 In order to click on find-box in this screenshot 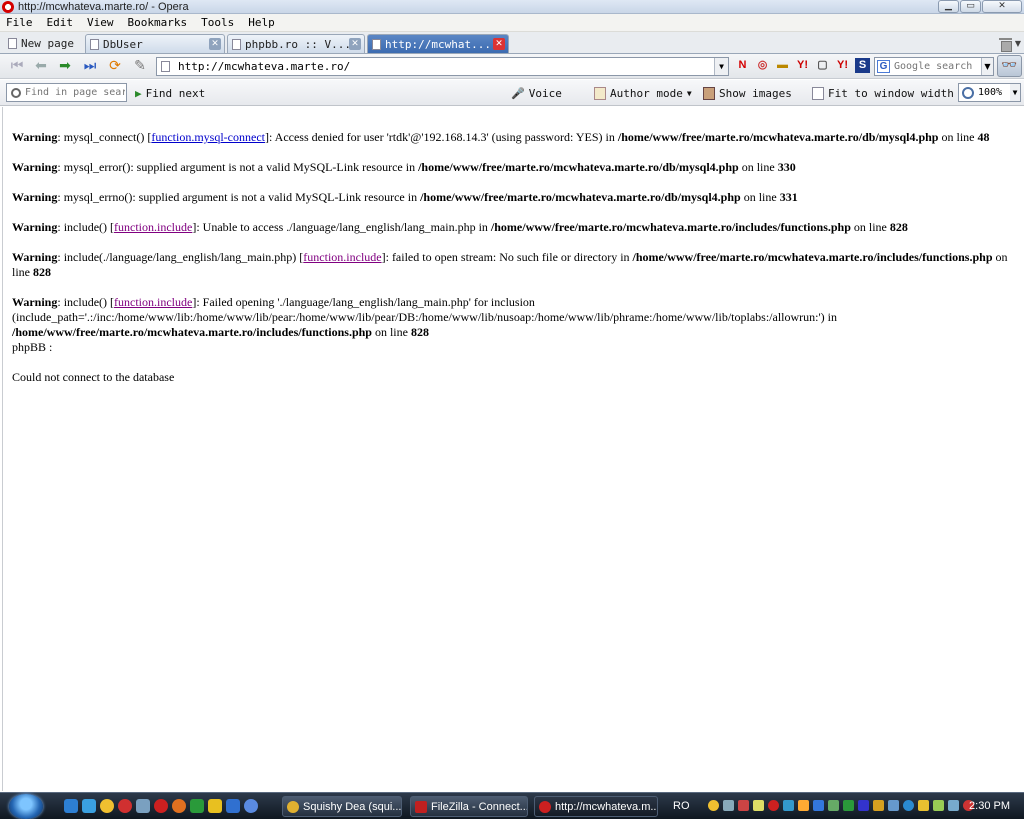, I will do `click(66, 92)`.